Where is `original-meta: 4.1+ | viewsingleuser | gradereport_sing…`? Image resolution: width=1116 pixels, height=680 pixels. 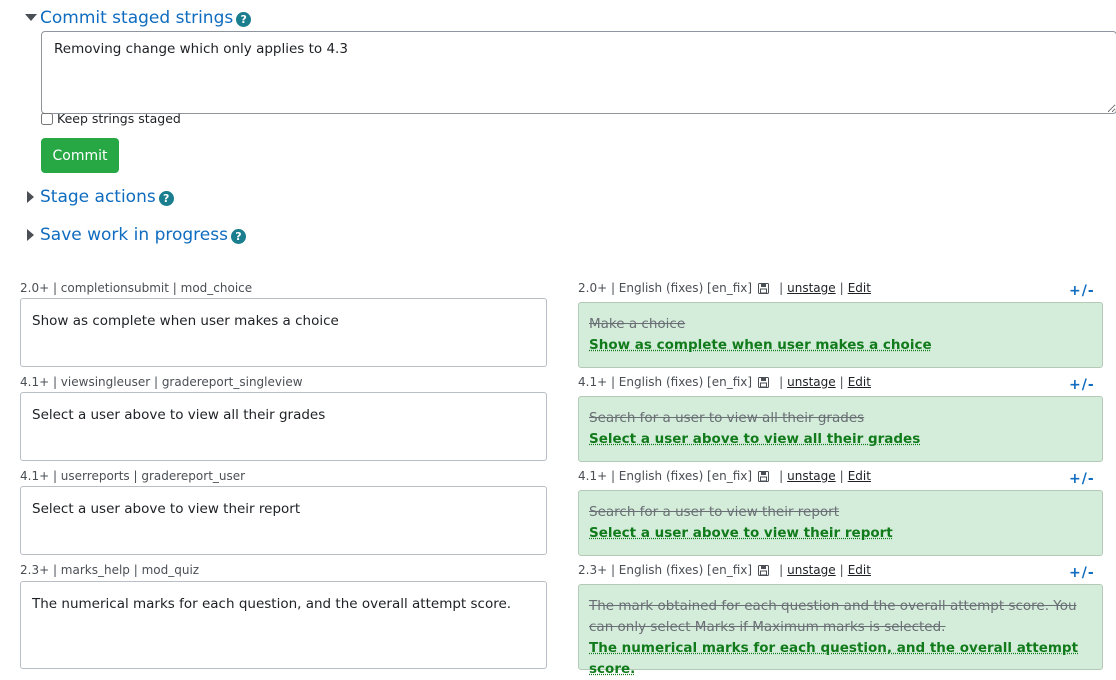
original-meta: 4.1+ | viewsingleuser | gradereport_sing… is located at coordinates (161, 382).